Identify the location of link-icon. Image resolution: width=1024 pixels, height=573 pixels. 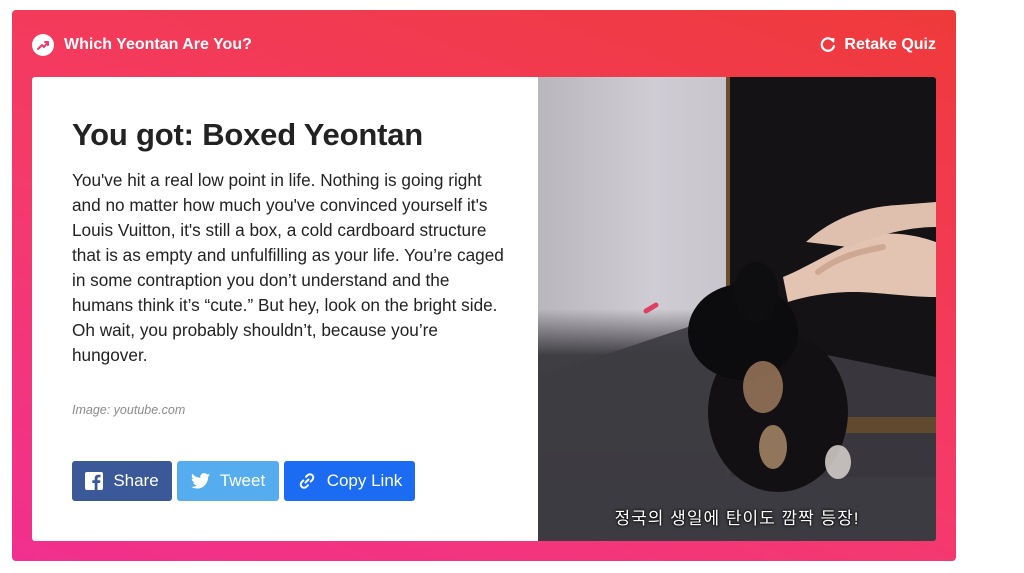
(307, 481).